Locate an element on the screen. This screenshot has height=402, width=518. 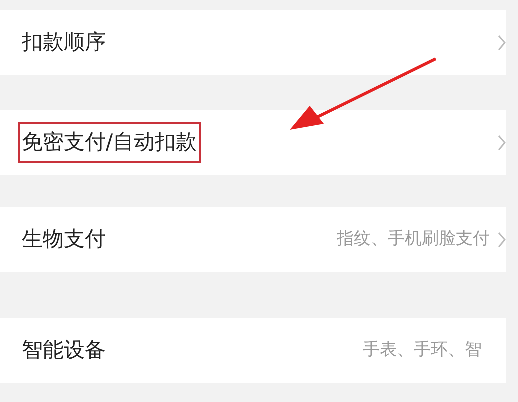
row-value: 指纹、手机刷脸支付 is located at coordinates (413, 239).